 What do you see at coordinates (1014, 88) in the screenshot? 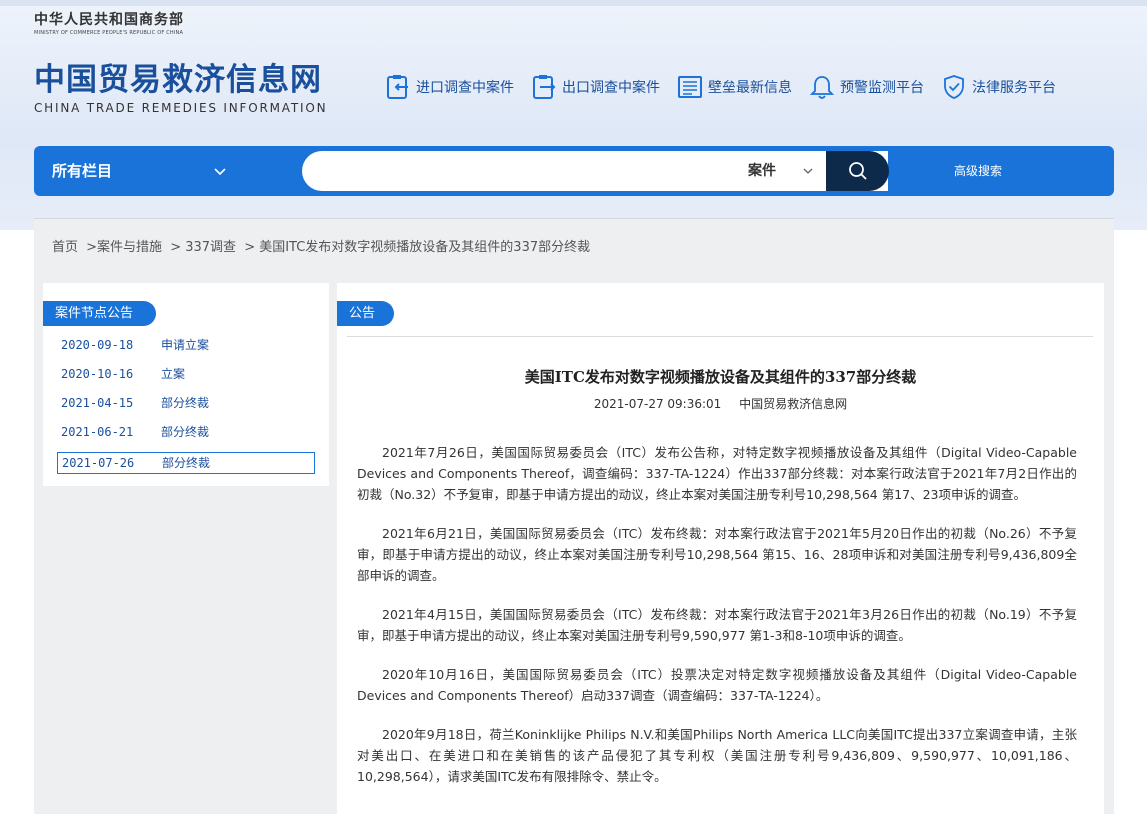
I see `nav-legal-service-label: 法律服务平台` at bounding box center [1014, 88].